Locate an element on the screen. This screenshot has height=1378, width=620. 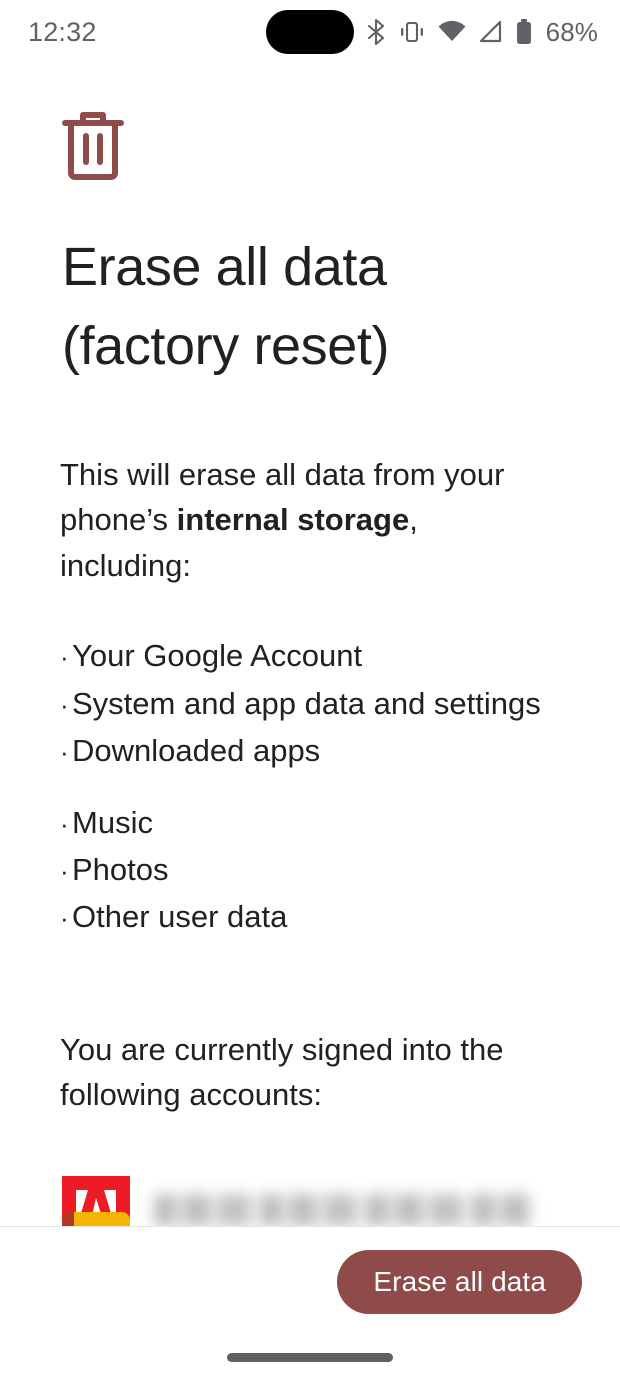
list-item-label: Downloaded apps is located at coordinates (196, 751).